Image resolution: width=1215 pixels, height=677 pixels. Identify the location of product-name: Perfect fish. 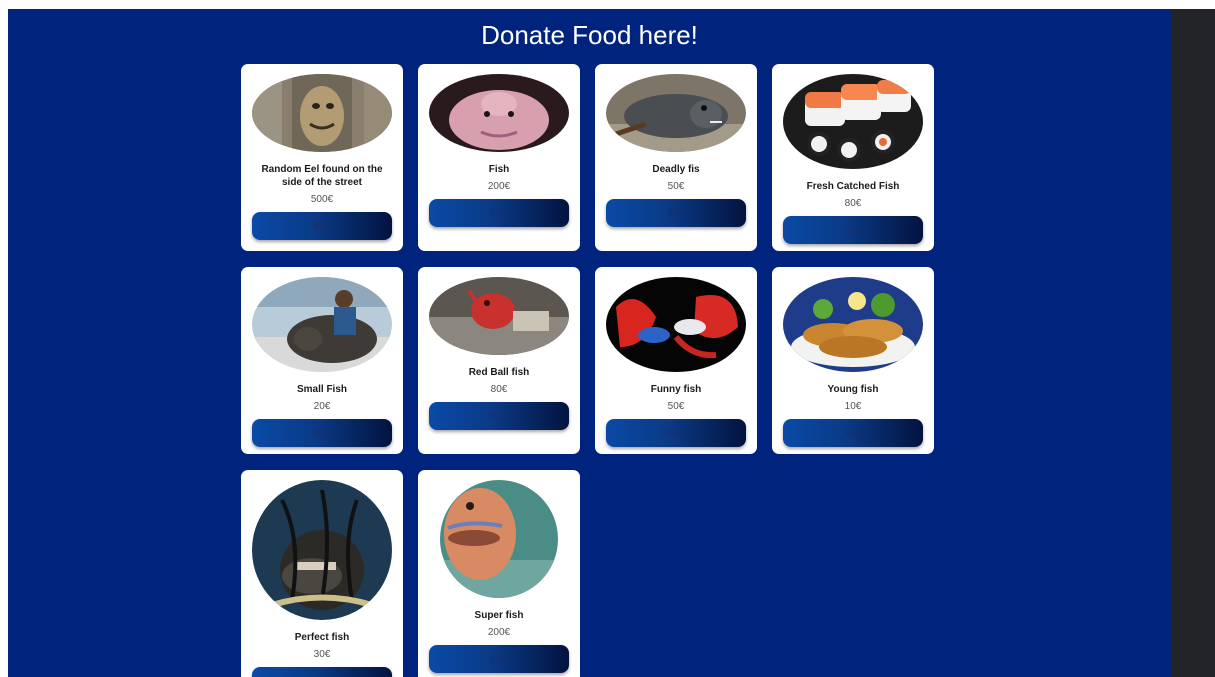
(322, 637).